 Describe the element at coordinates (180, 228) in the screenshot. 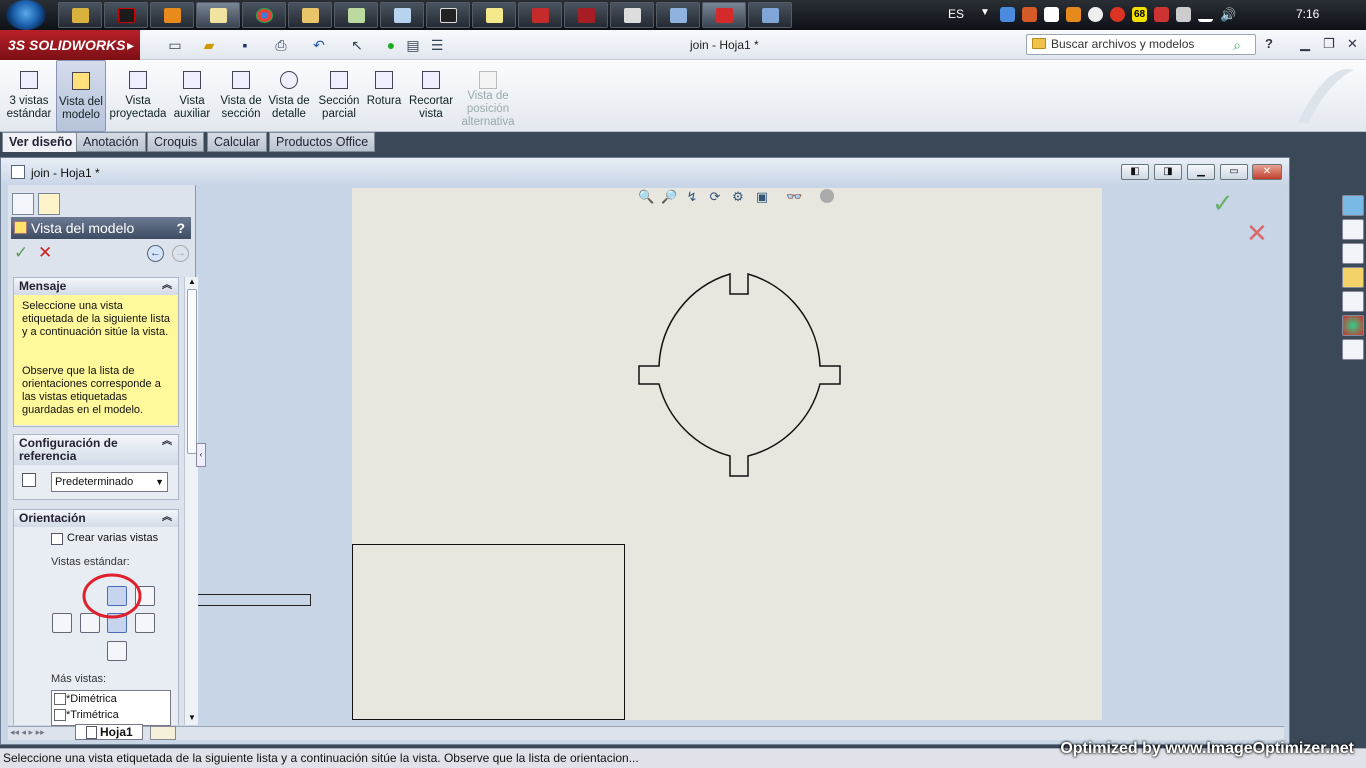

I see `pm-help-icon: ?` at that location.